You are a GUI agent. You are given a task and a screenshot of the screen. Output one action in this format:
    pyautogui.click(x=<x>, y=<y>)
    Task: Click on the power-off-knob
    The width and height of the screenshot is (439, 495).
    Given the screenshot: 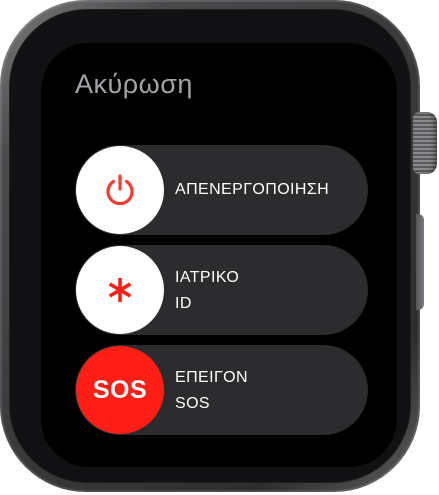 What is the action you would take?
    pyautogui.click(x=120, y=190)
    